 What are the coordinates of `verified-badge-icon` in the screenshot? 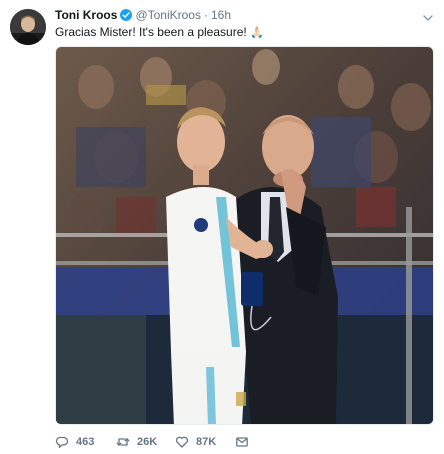 It's located at (126, 15).